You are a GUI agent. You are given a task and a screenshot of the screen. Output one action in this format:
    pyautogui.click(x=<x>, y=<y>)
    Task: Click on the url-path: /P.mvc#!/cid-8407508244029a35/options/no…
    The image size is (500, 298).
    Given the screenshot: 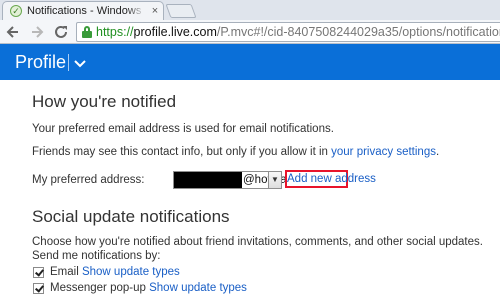 What is the action you would take?
    pyautogui.click(x=358, y=32)
    